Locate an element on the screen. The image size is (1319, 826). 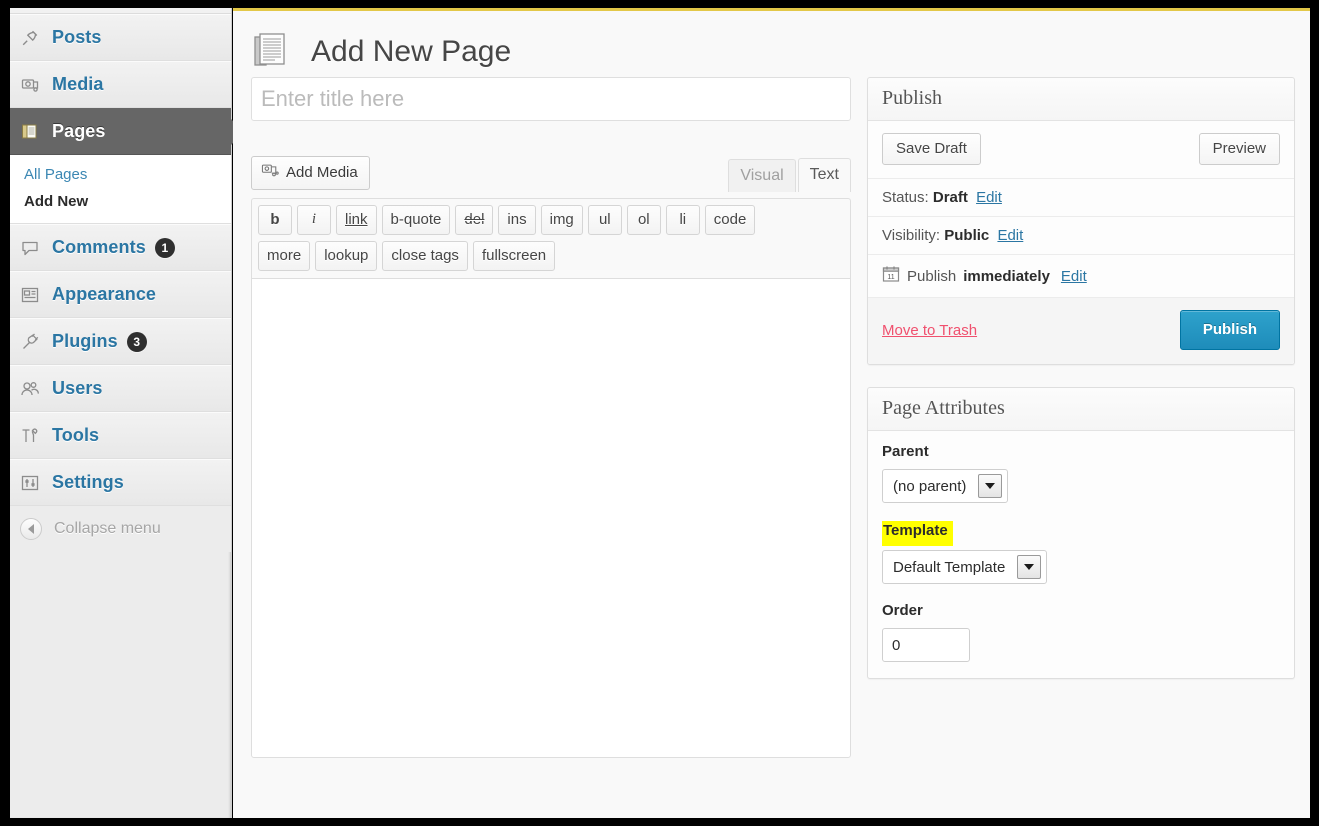
visibility-value: Public is located at coordinates (967, 235).